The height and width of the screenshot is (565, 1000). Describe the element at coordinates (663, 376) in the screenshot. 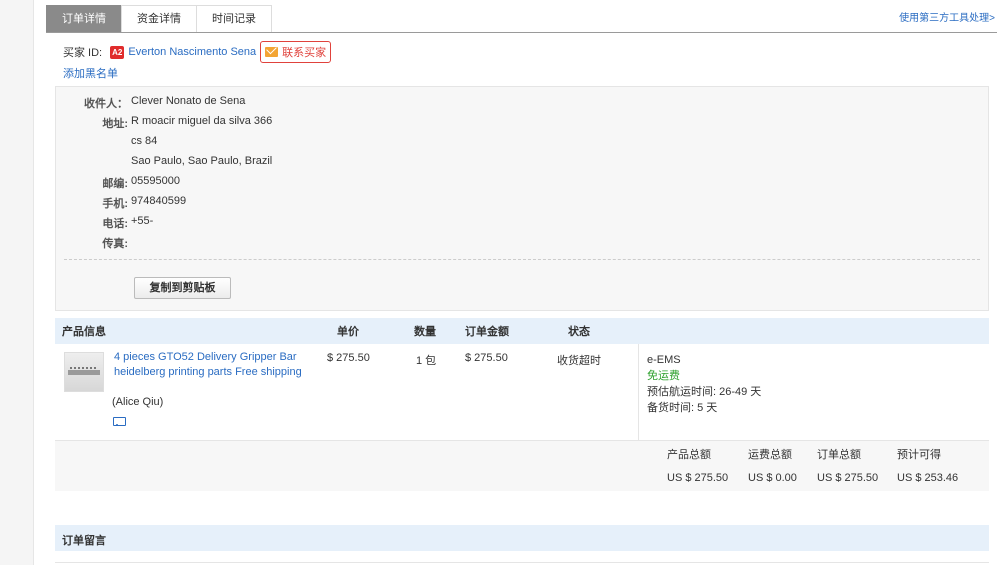

I see `free-shipping-label: 免运费` at that location.